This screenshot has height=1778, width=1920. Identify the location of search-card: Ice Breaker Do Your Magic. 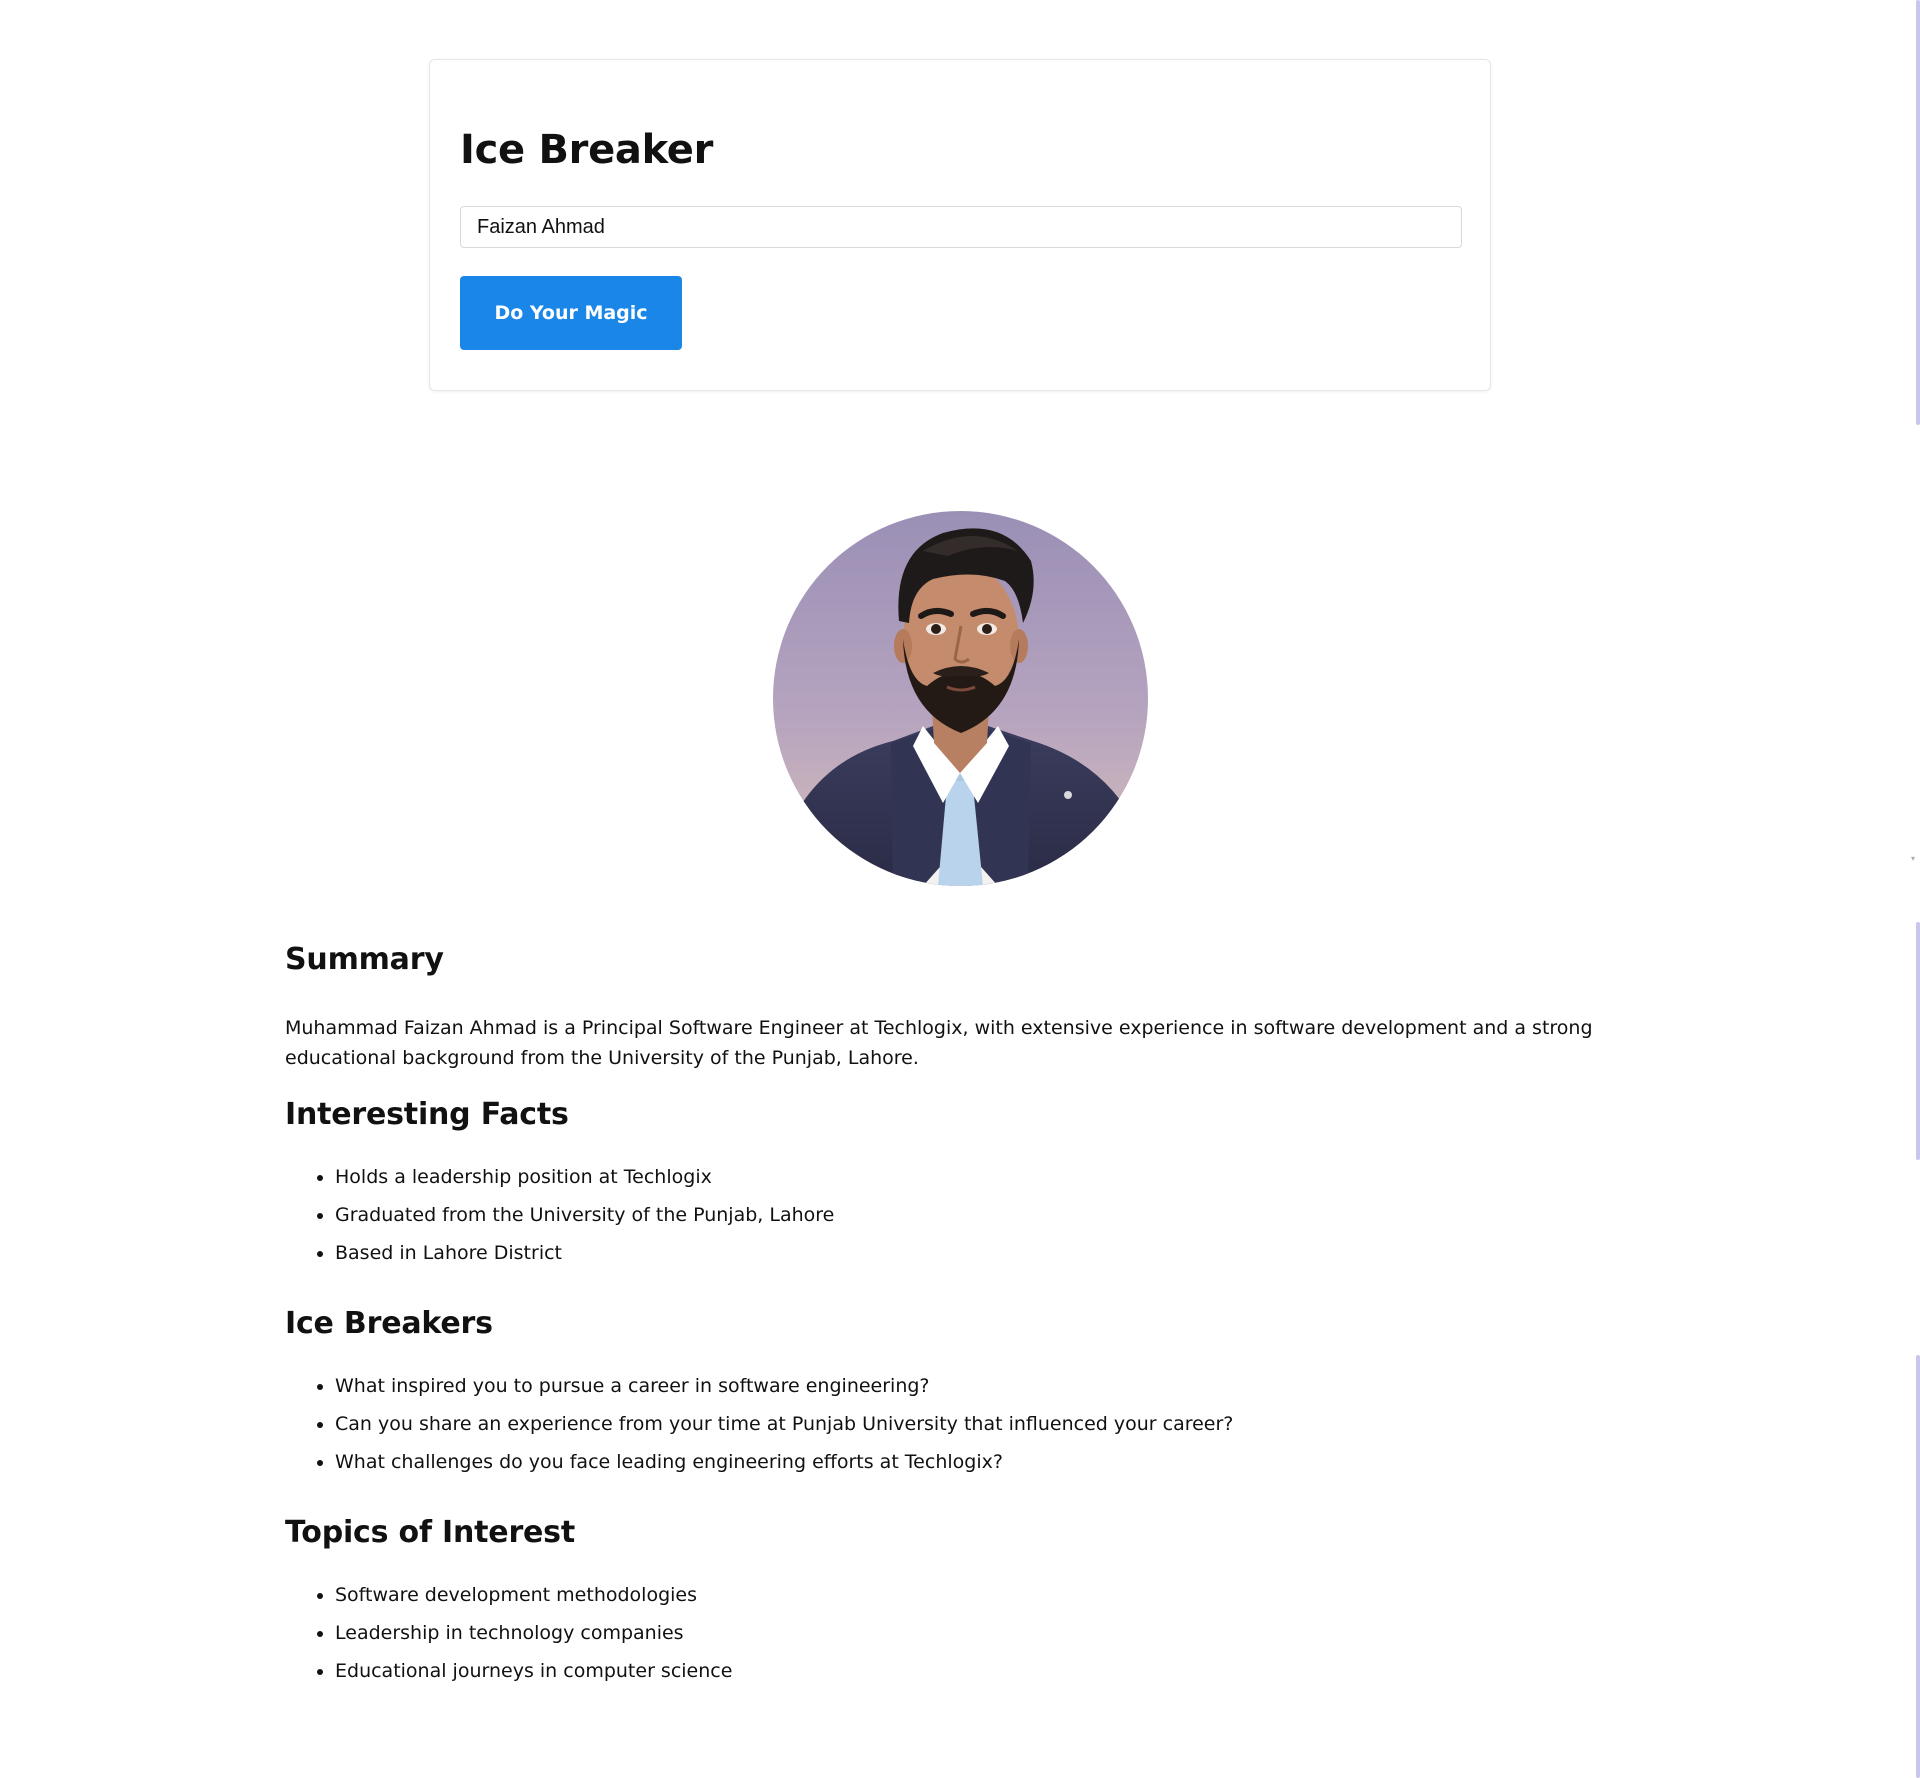
(960, 225).